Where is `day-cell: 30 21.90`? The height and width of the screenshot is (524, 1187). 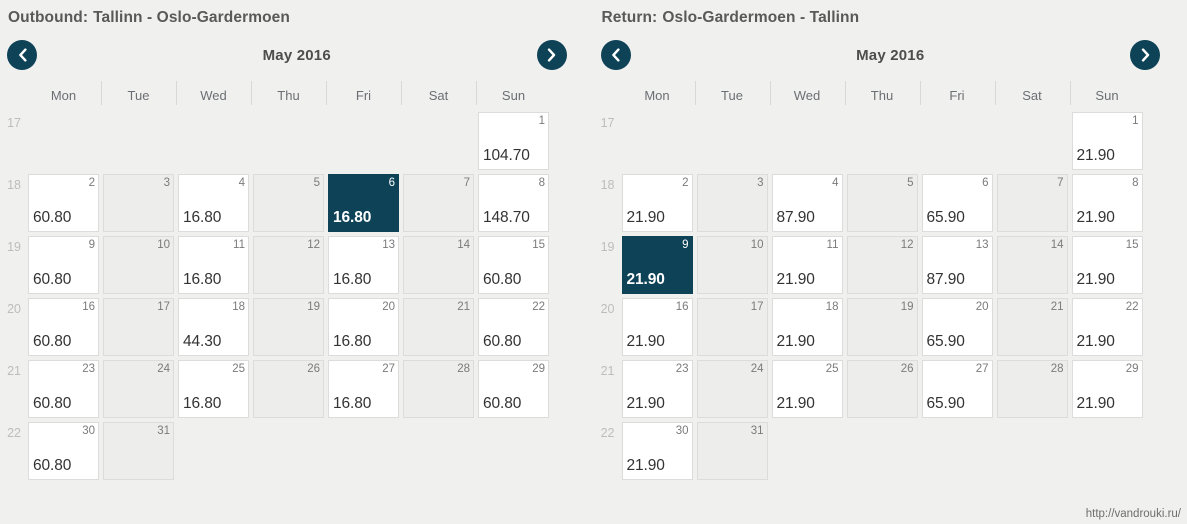
day-cell: 30 21.90 is located at coordinates (657, 451).